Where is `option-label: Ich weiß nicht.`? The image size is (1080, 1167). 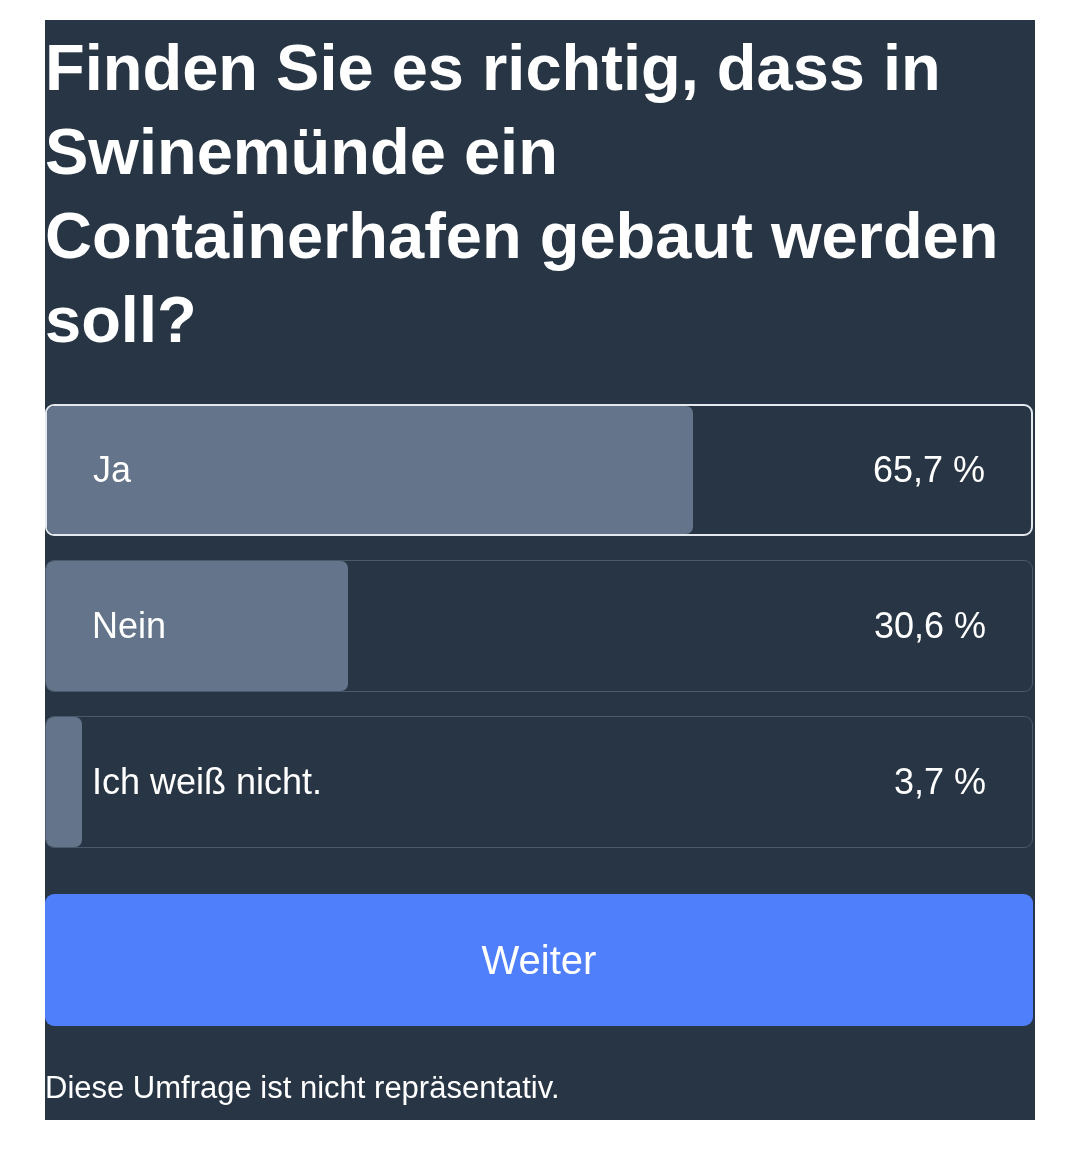 option-label: Ich weiß nicht. is located at coordinates (207, 782).